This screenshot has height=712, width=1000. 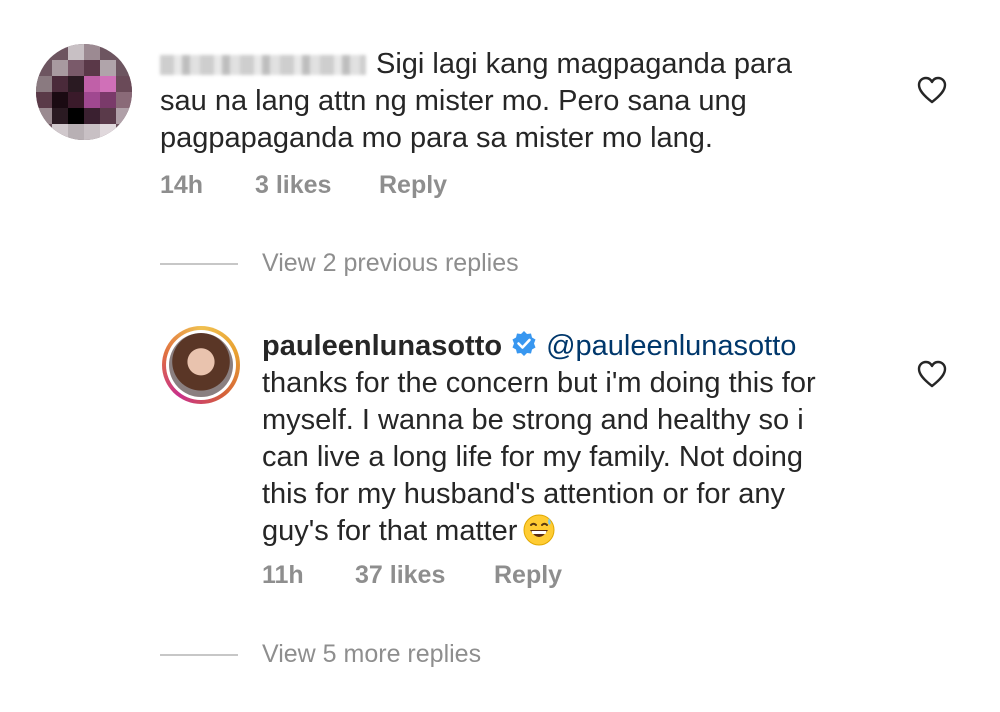 What do you see at coordinates (413, 185) in the screenshot?
I see `comment-1-reply-button: Reply` at bounding box center [413, 185].